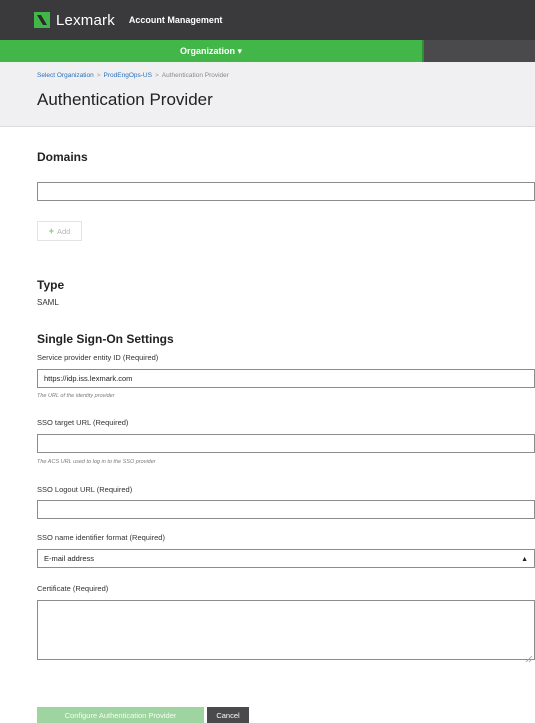  I want to click on sso-logout-url-label: SSO Logout URL (Required), so click(85, 489).